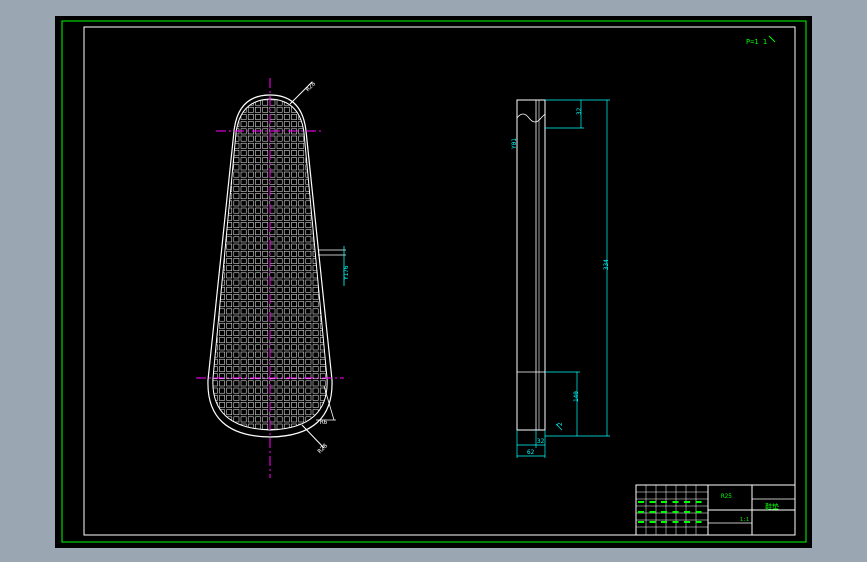 The height and width of the screenshot is (562, 867). Describe the element at coordinates (576, 396) in the screenshot. I see `dim-140-label: 140` at that location.